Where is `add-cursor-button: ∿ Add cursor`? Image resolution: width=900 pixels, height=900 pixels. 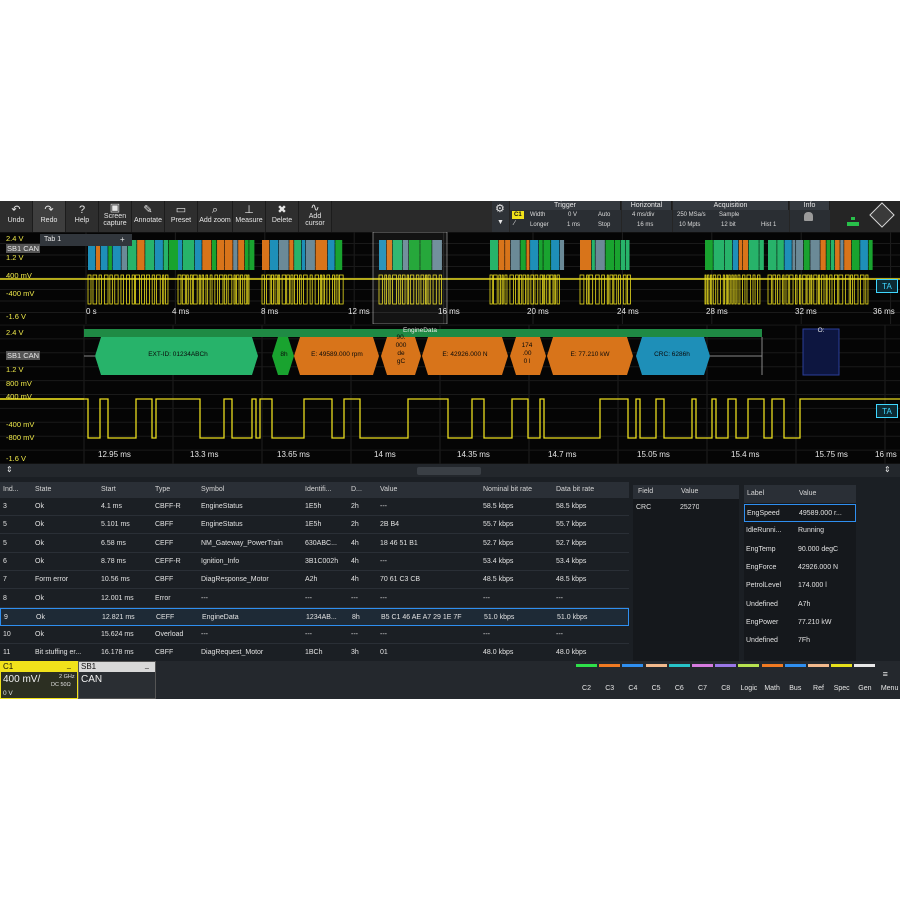 add-cursor-button: ∿ Add cursor is located at coordinates (315, 216).